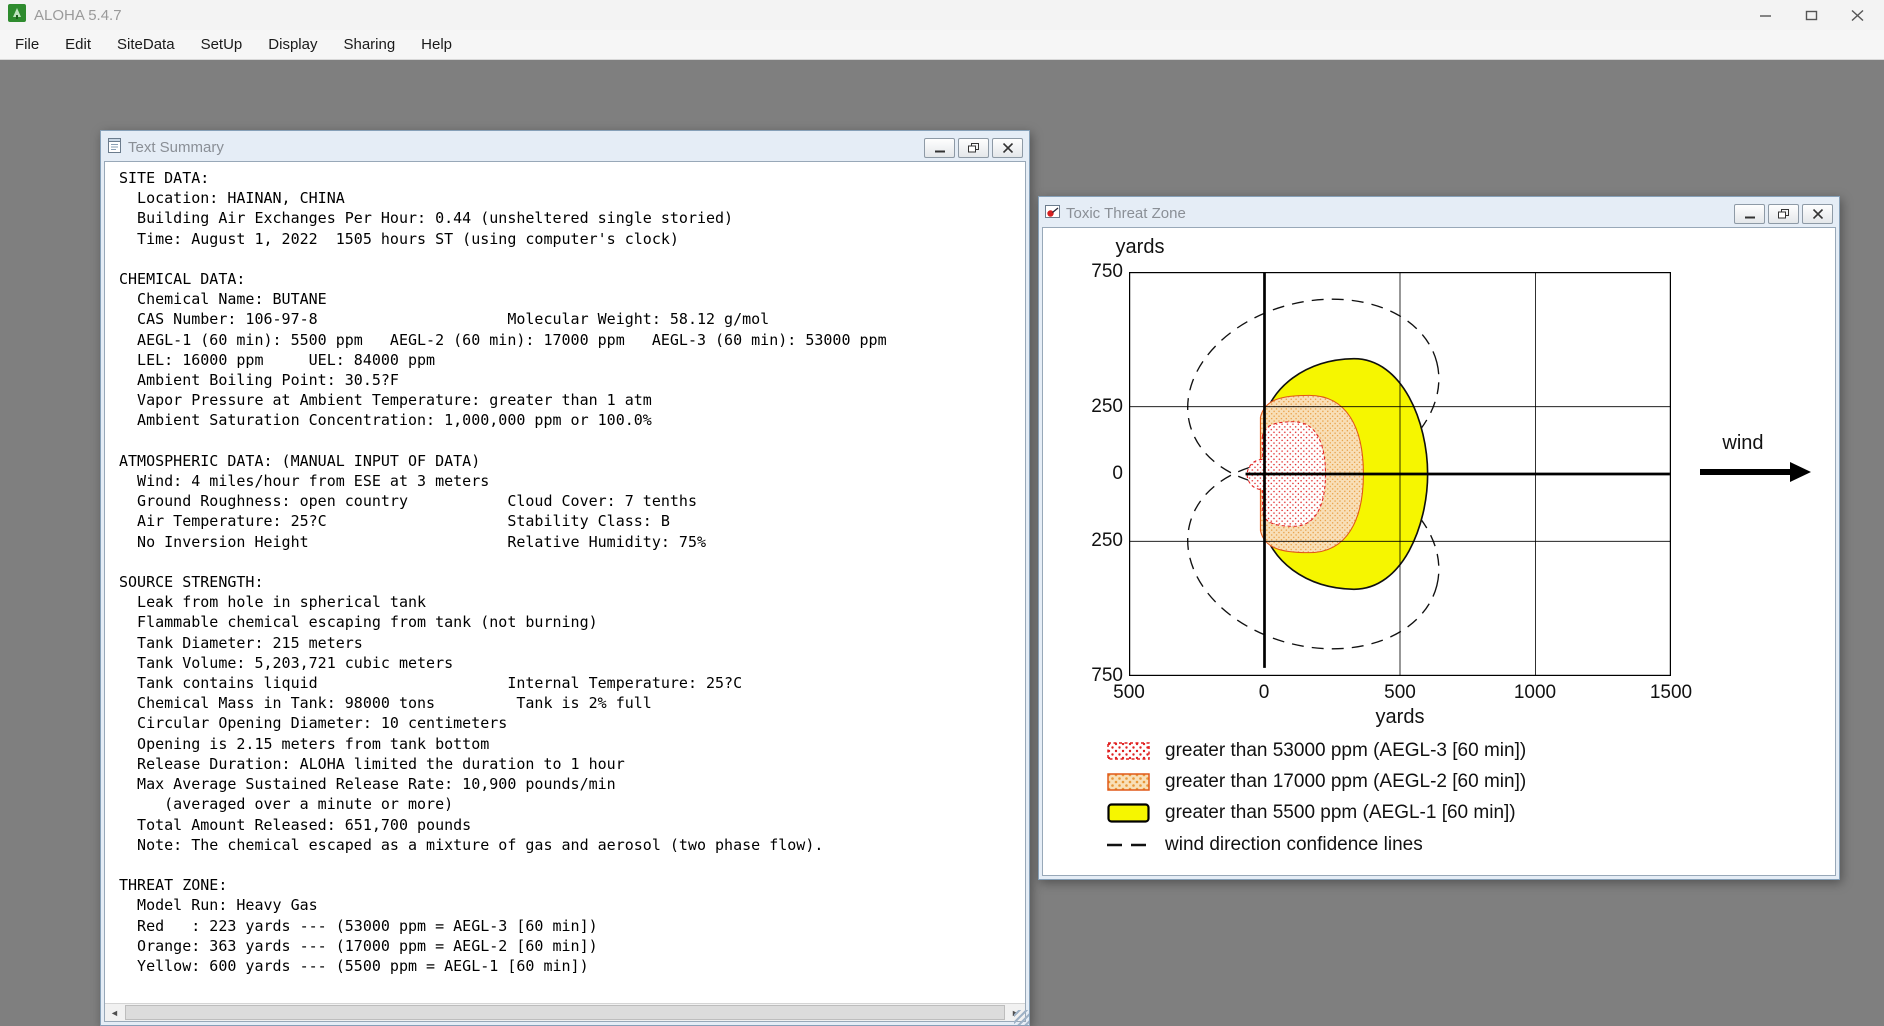 The width and height of the screenshot is (1884, 1026). I want to click on legend-label: greater than 17000 ppm (AEGL-2 [60 min]), so click(1346, 781).